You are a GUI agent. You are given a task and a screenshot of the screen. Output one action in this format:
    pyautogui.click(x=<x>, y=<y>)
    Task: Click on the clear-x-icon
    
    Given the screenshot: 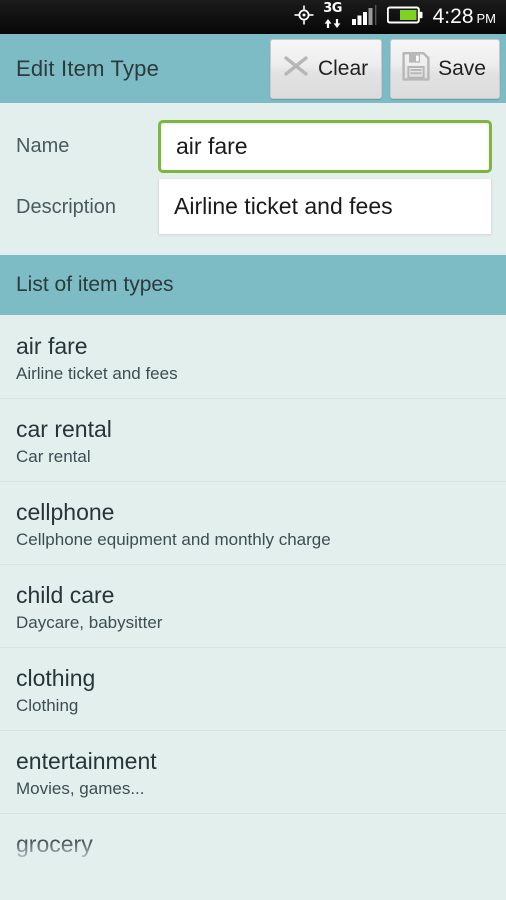 What is the action you would take?
    pyautogui.click(x=296, y=68)
    